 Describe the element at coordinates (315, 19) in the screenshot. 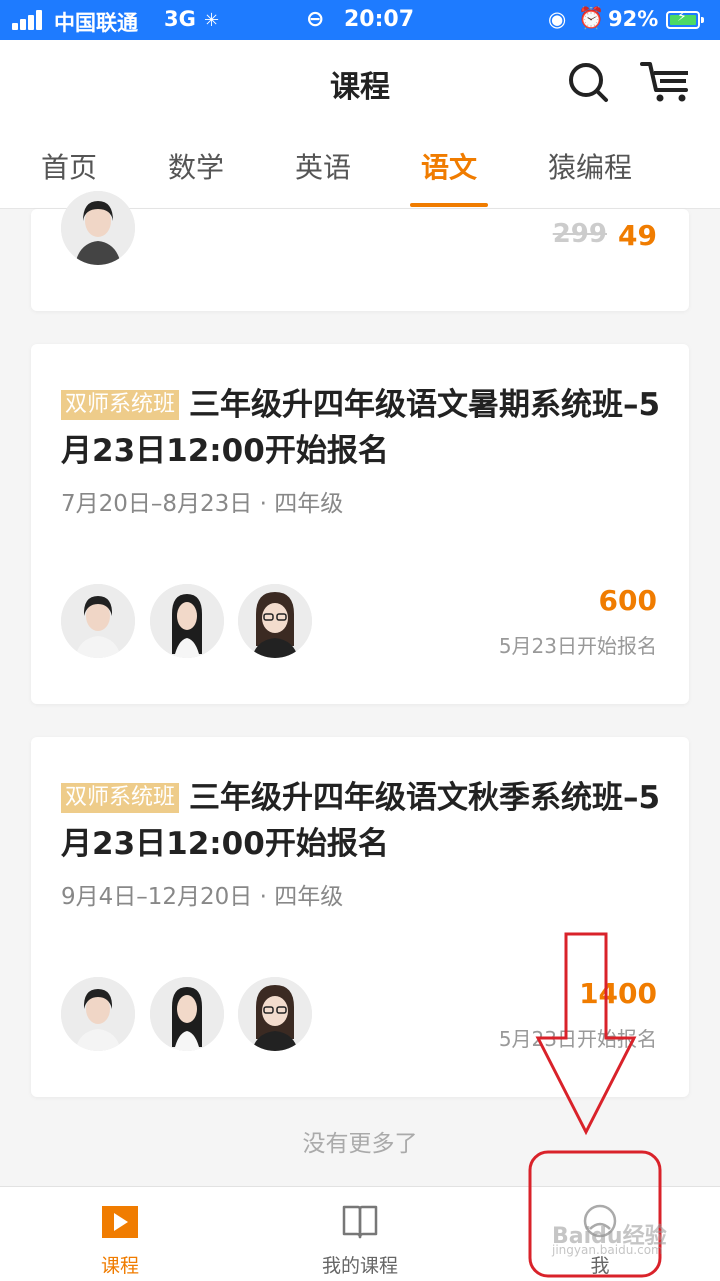

I see `link-icon: ⊖` at that location.